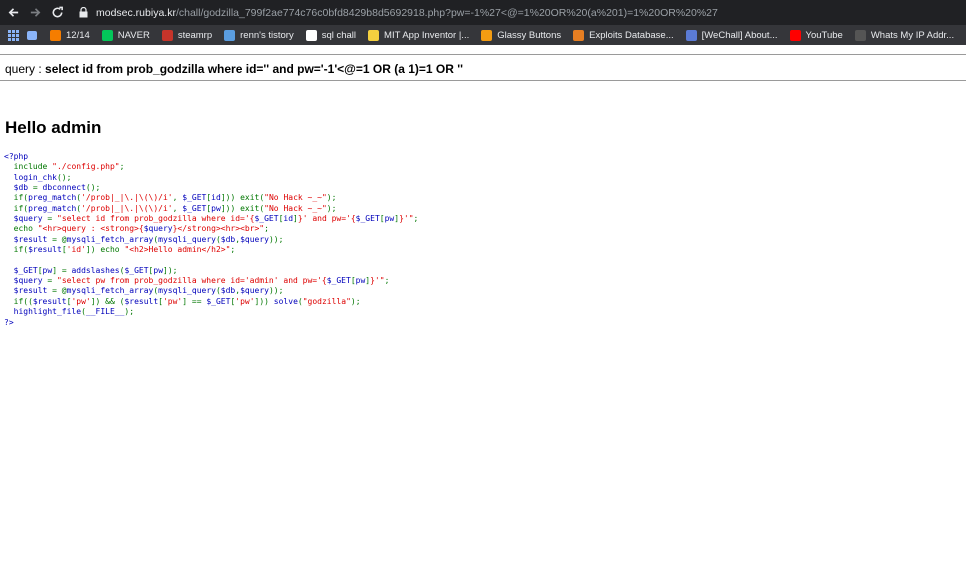  What do you see at coordinates (127, 208) in the screenshot?
I see `code-token: '/prob|_|\.|\(\)/i'` at bounding box center [127, 208].